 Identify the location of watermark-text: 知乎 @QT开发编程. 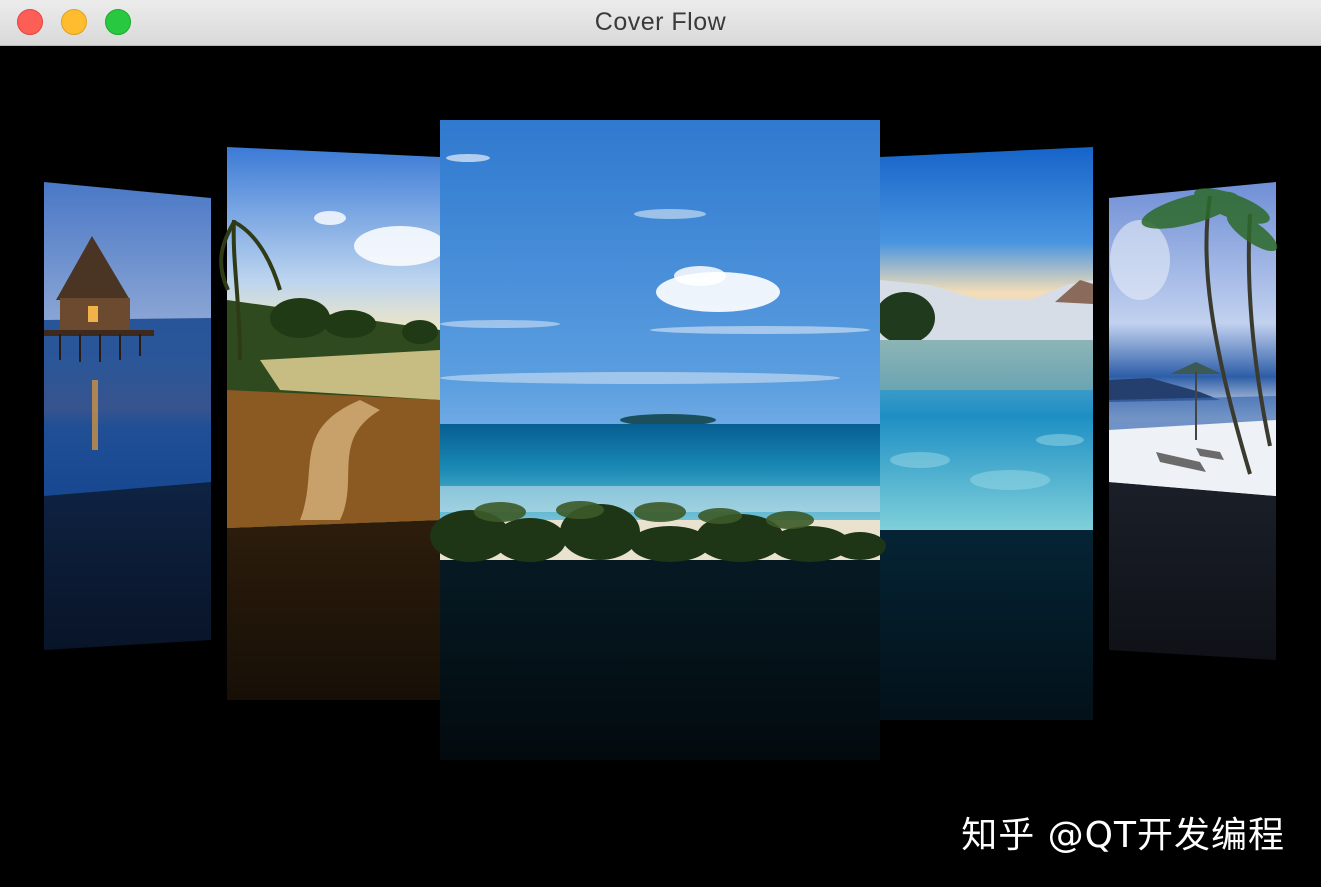
(1123, 835).